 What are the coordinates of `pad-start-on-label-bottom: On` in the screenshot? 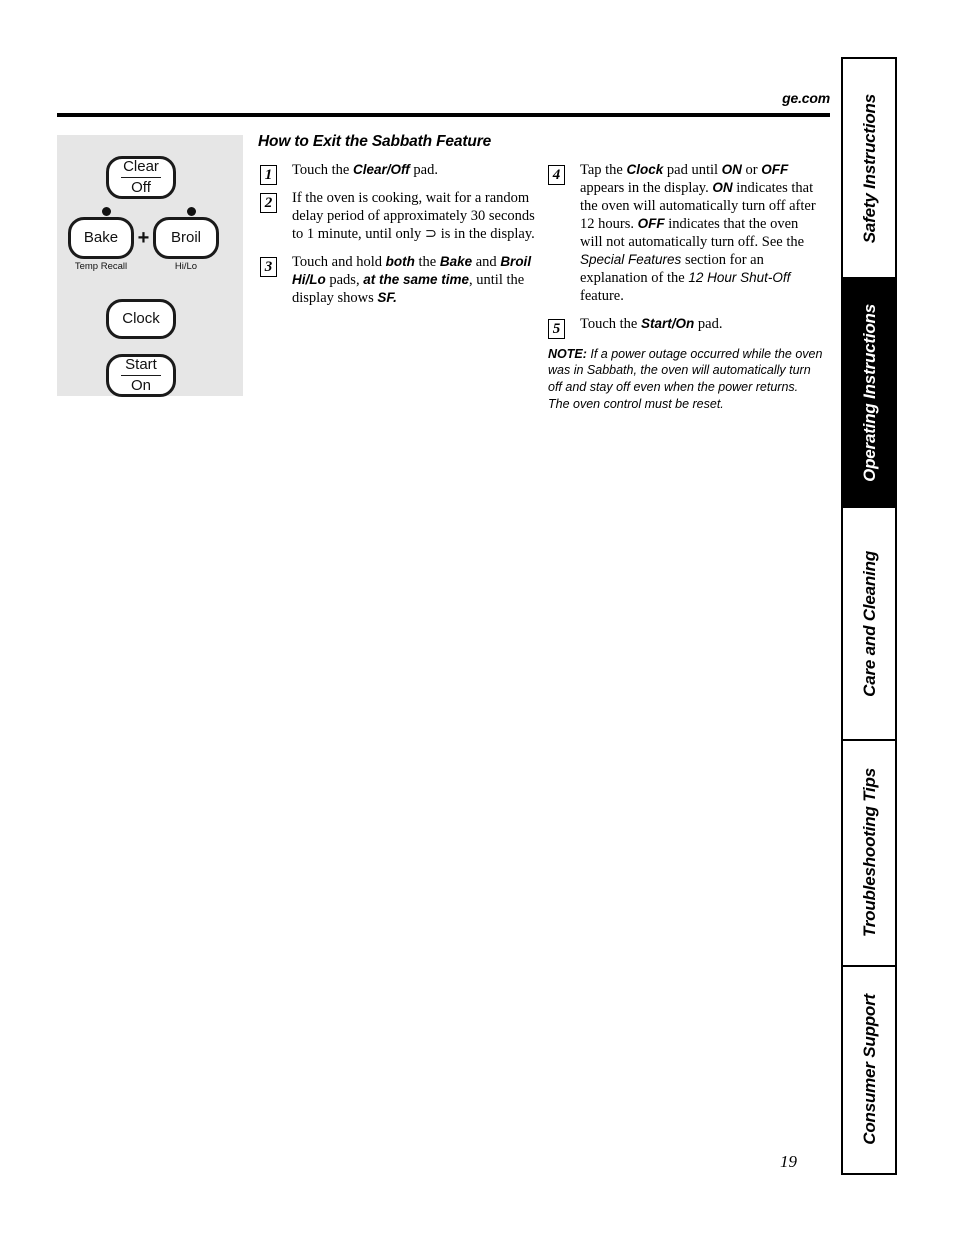 It's located at (140, 386).